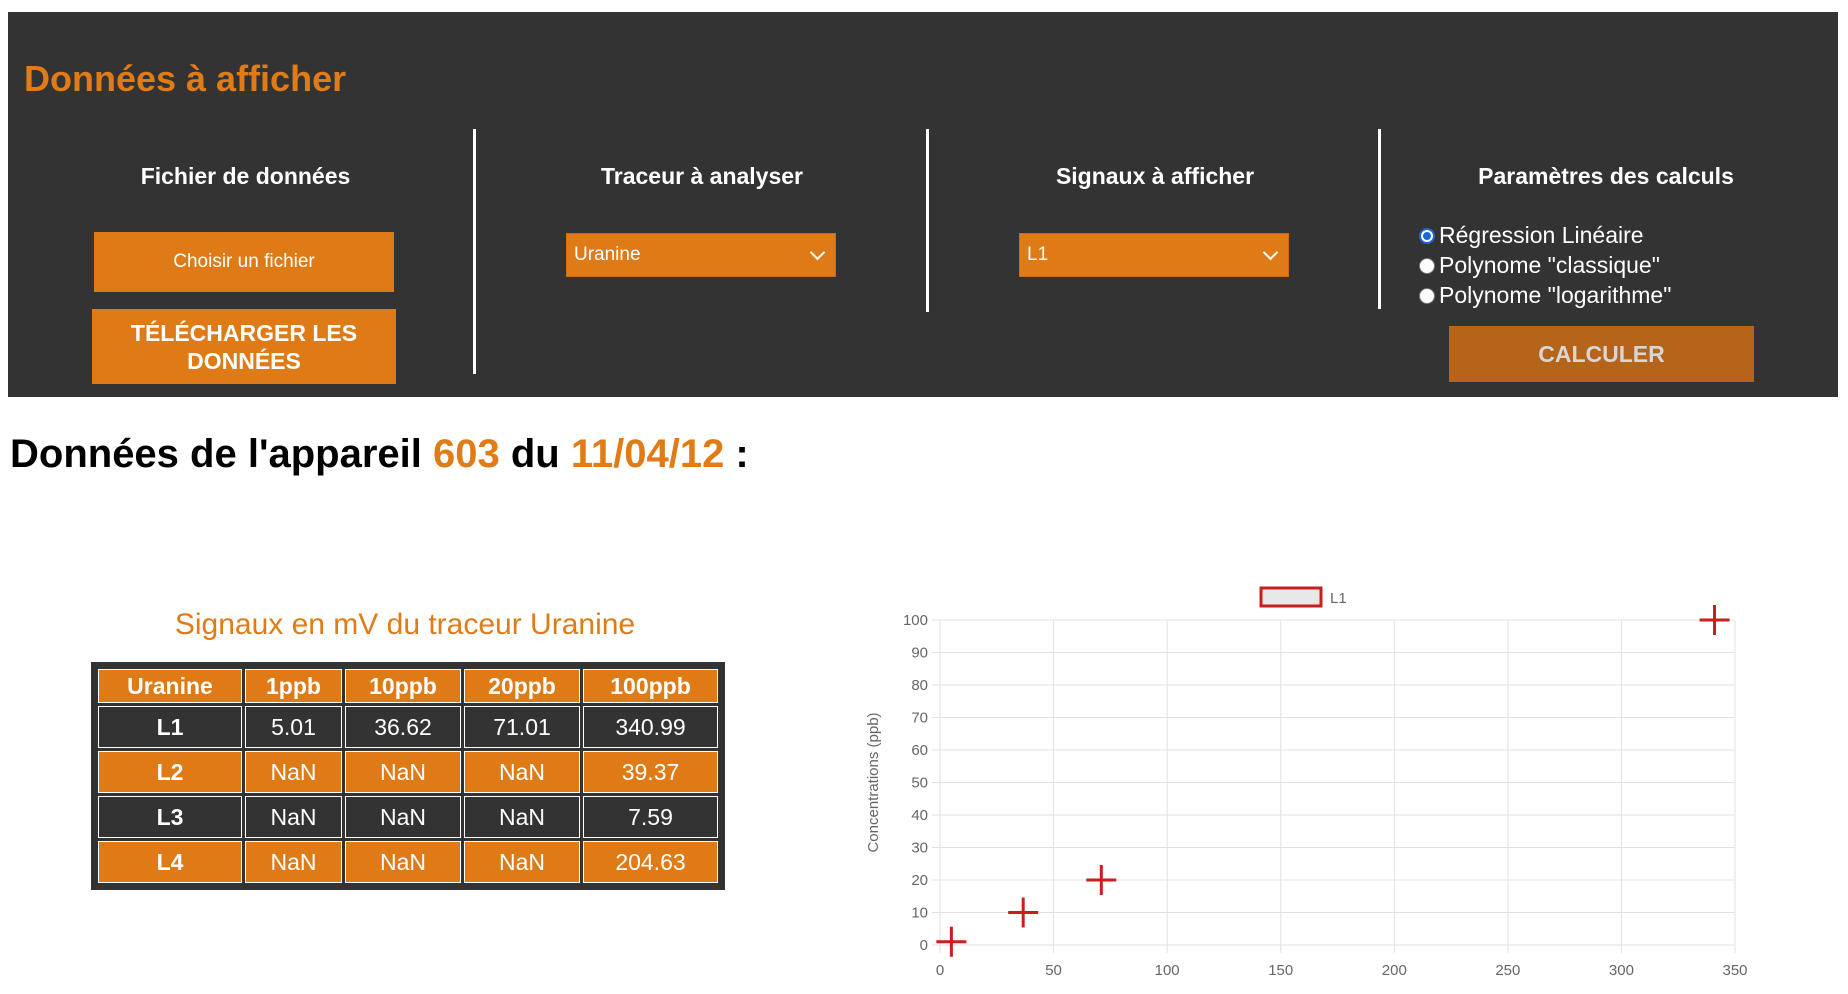 Image resolution: width=1848 pixels, height=994 pixels. Describe the element at coordinates (522, 727) in the screenshot. I see `table-cell: 71.01` at that location.